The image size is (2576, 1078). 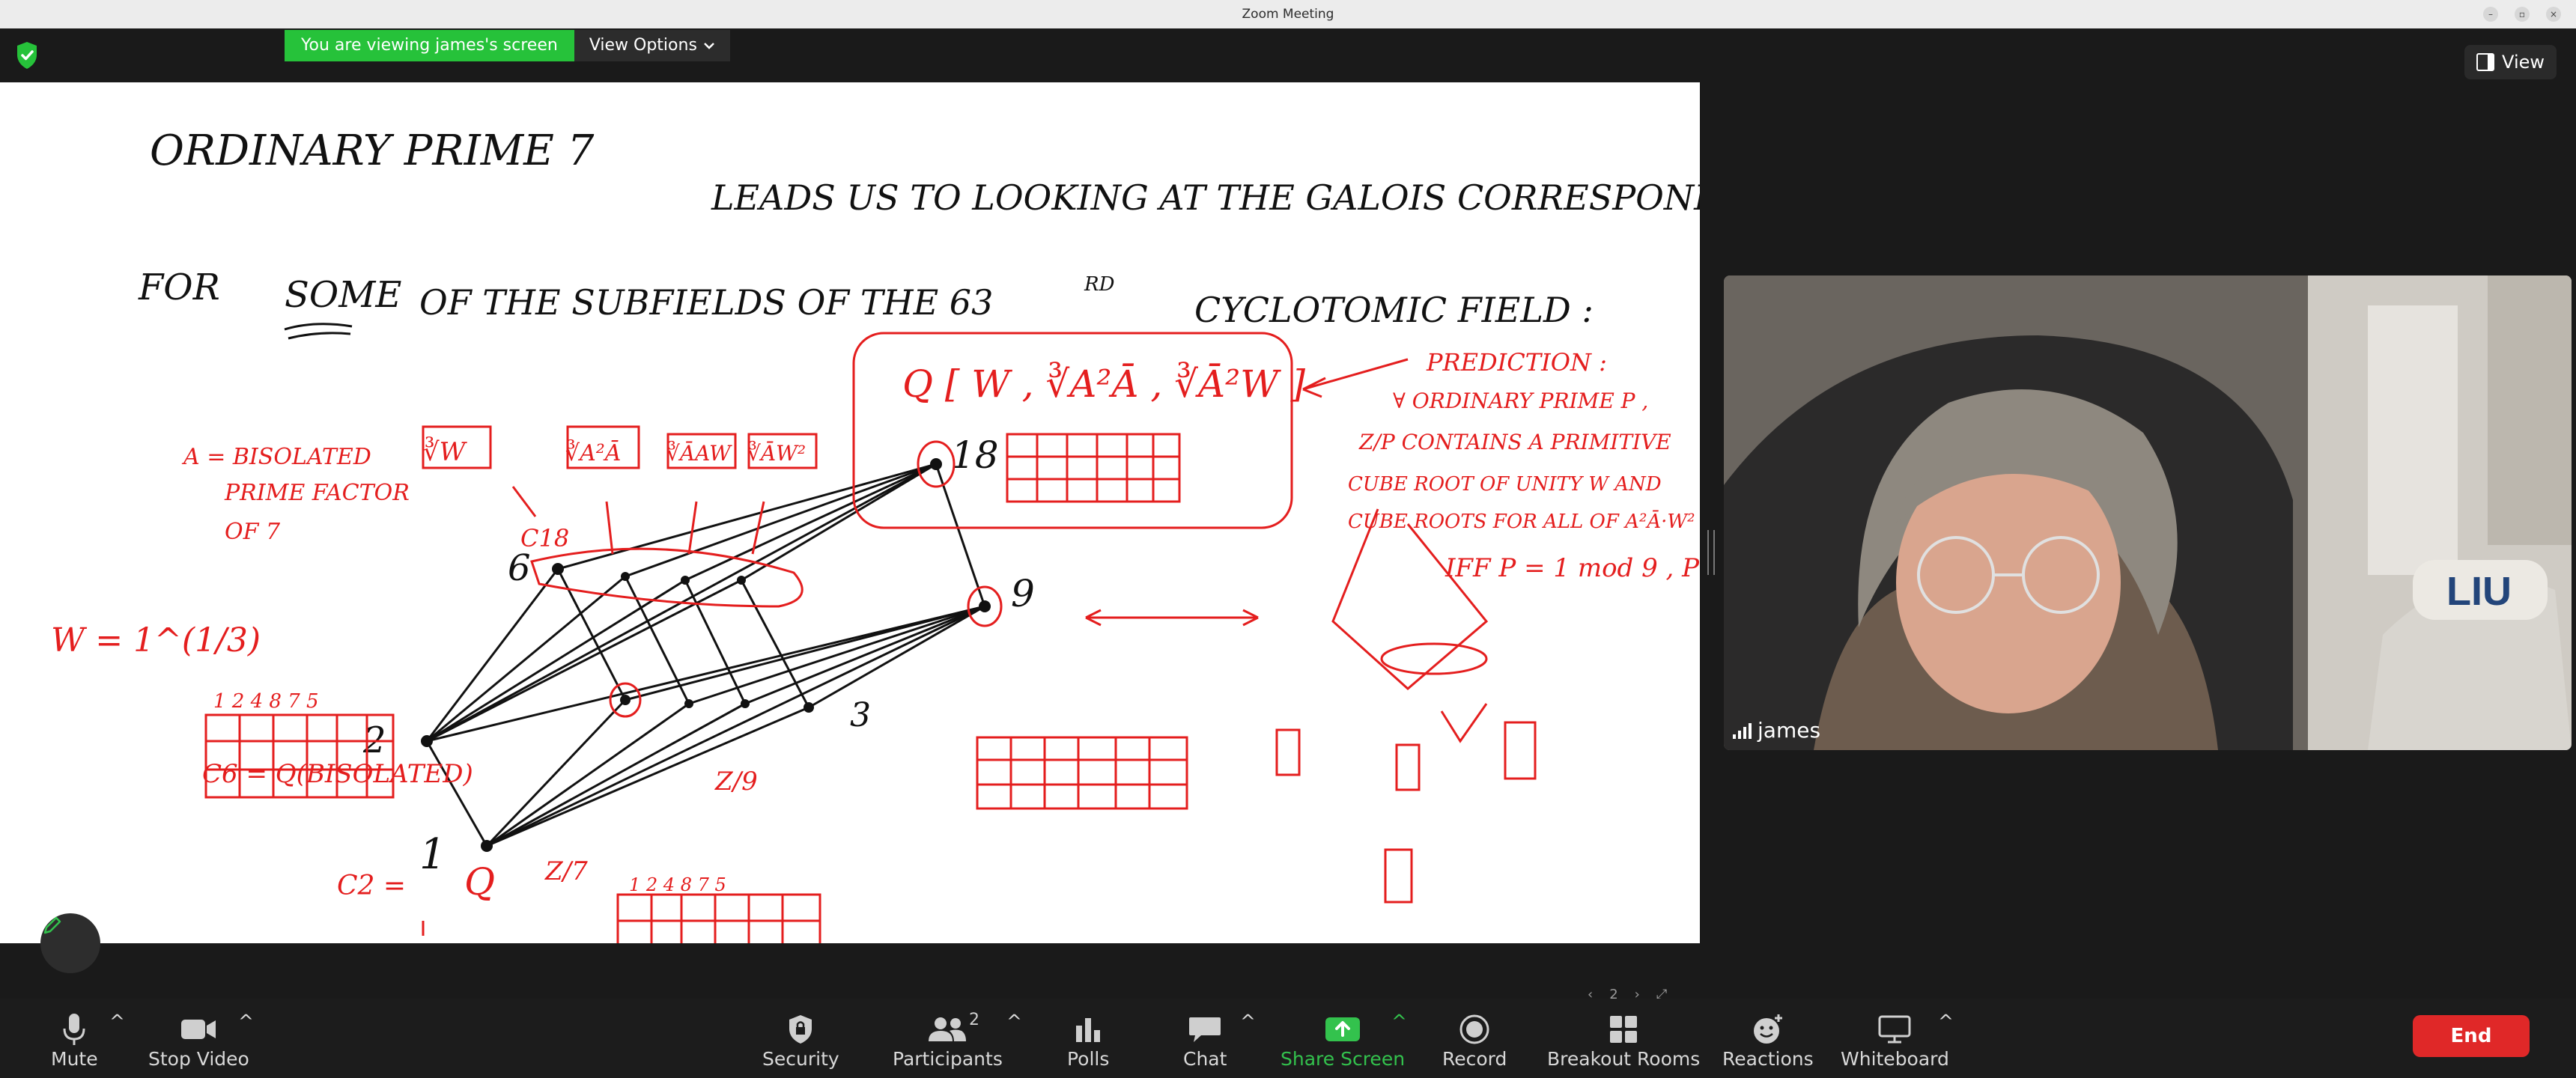 I want to click on end-meeting-button: End, so click(x=2471, y=1036).